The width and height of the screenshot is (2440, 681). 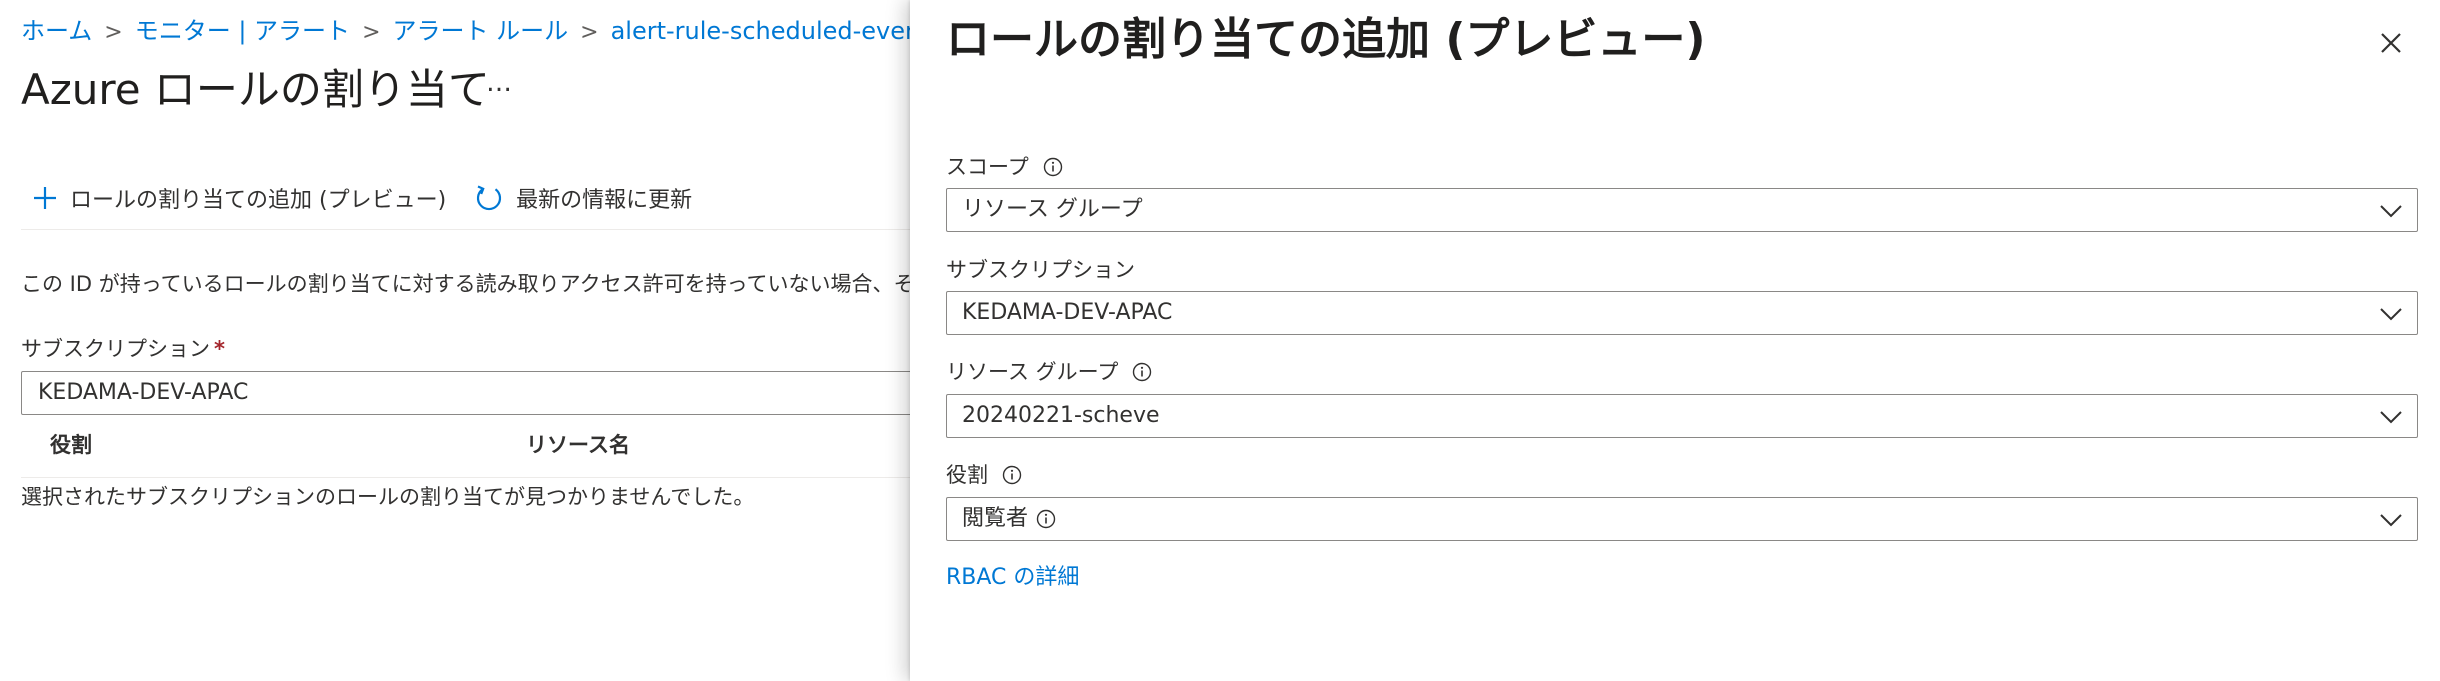 What do you see at coordinates (56, 31) in the screenshot?
I see `breadcrumb-home: ホーム` at bounding box center [56, 31].